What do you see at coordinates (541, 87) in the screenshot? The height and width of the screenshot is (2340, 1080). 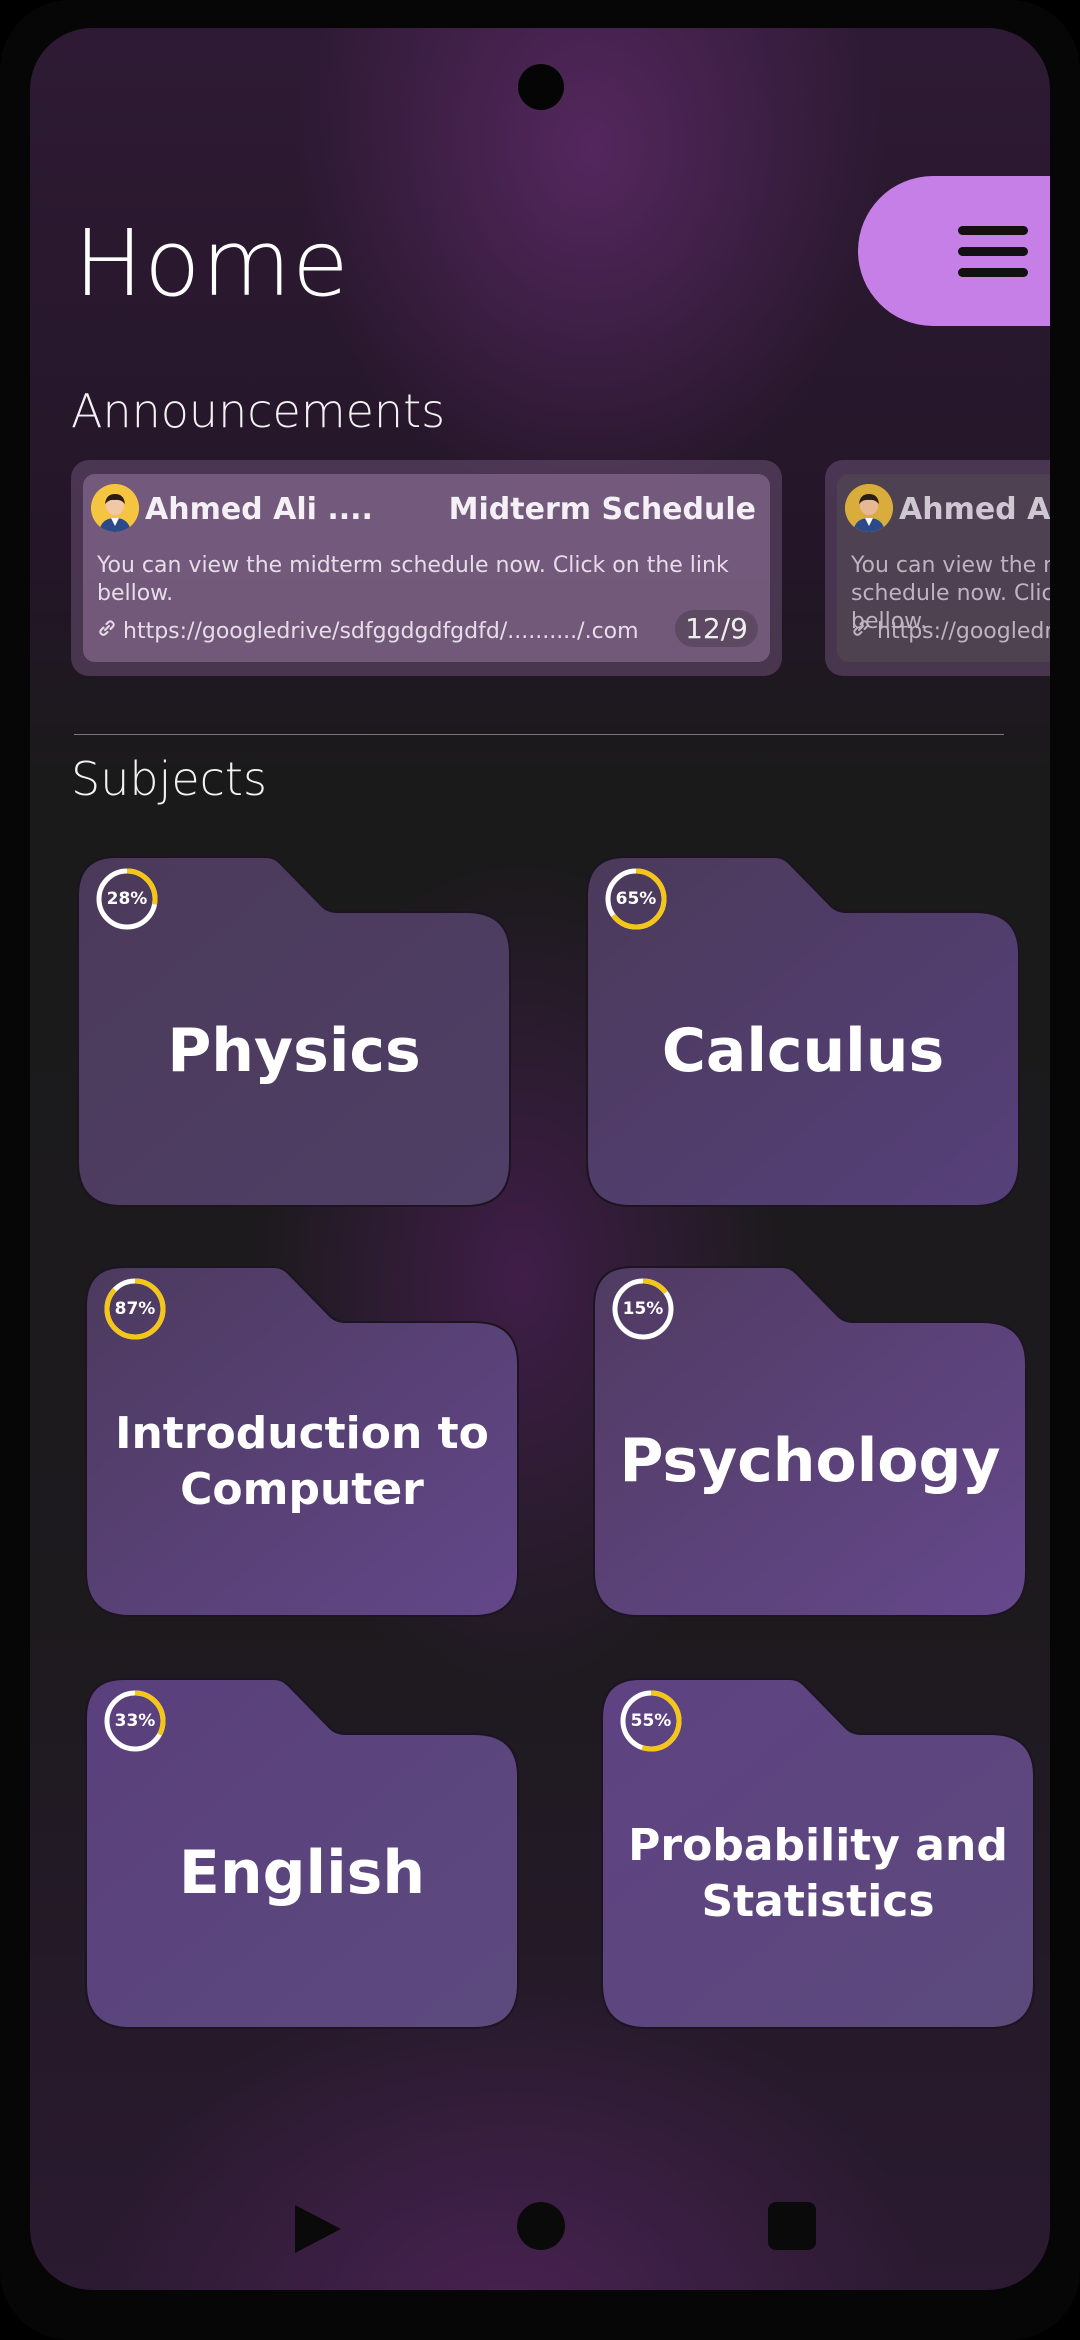 I see `front-camera` at bounding box center [541, 87].